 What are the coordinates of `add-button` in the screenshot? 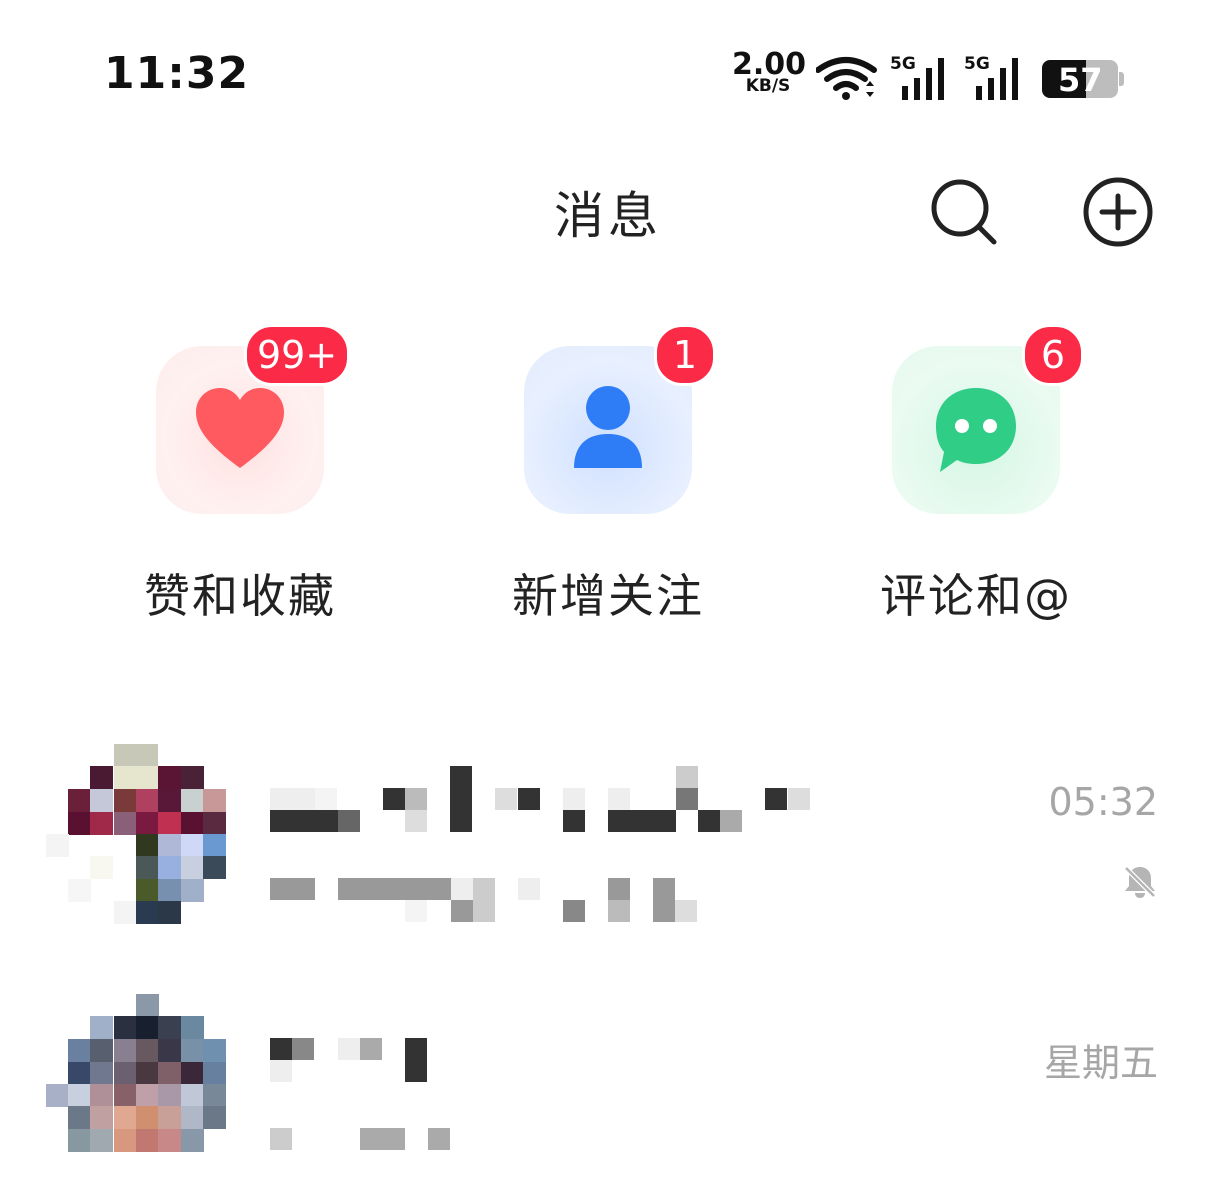 It's located at (1118, 212).